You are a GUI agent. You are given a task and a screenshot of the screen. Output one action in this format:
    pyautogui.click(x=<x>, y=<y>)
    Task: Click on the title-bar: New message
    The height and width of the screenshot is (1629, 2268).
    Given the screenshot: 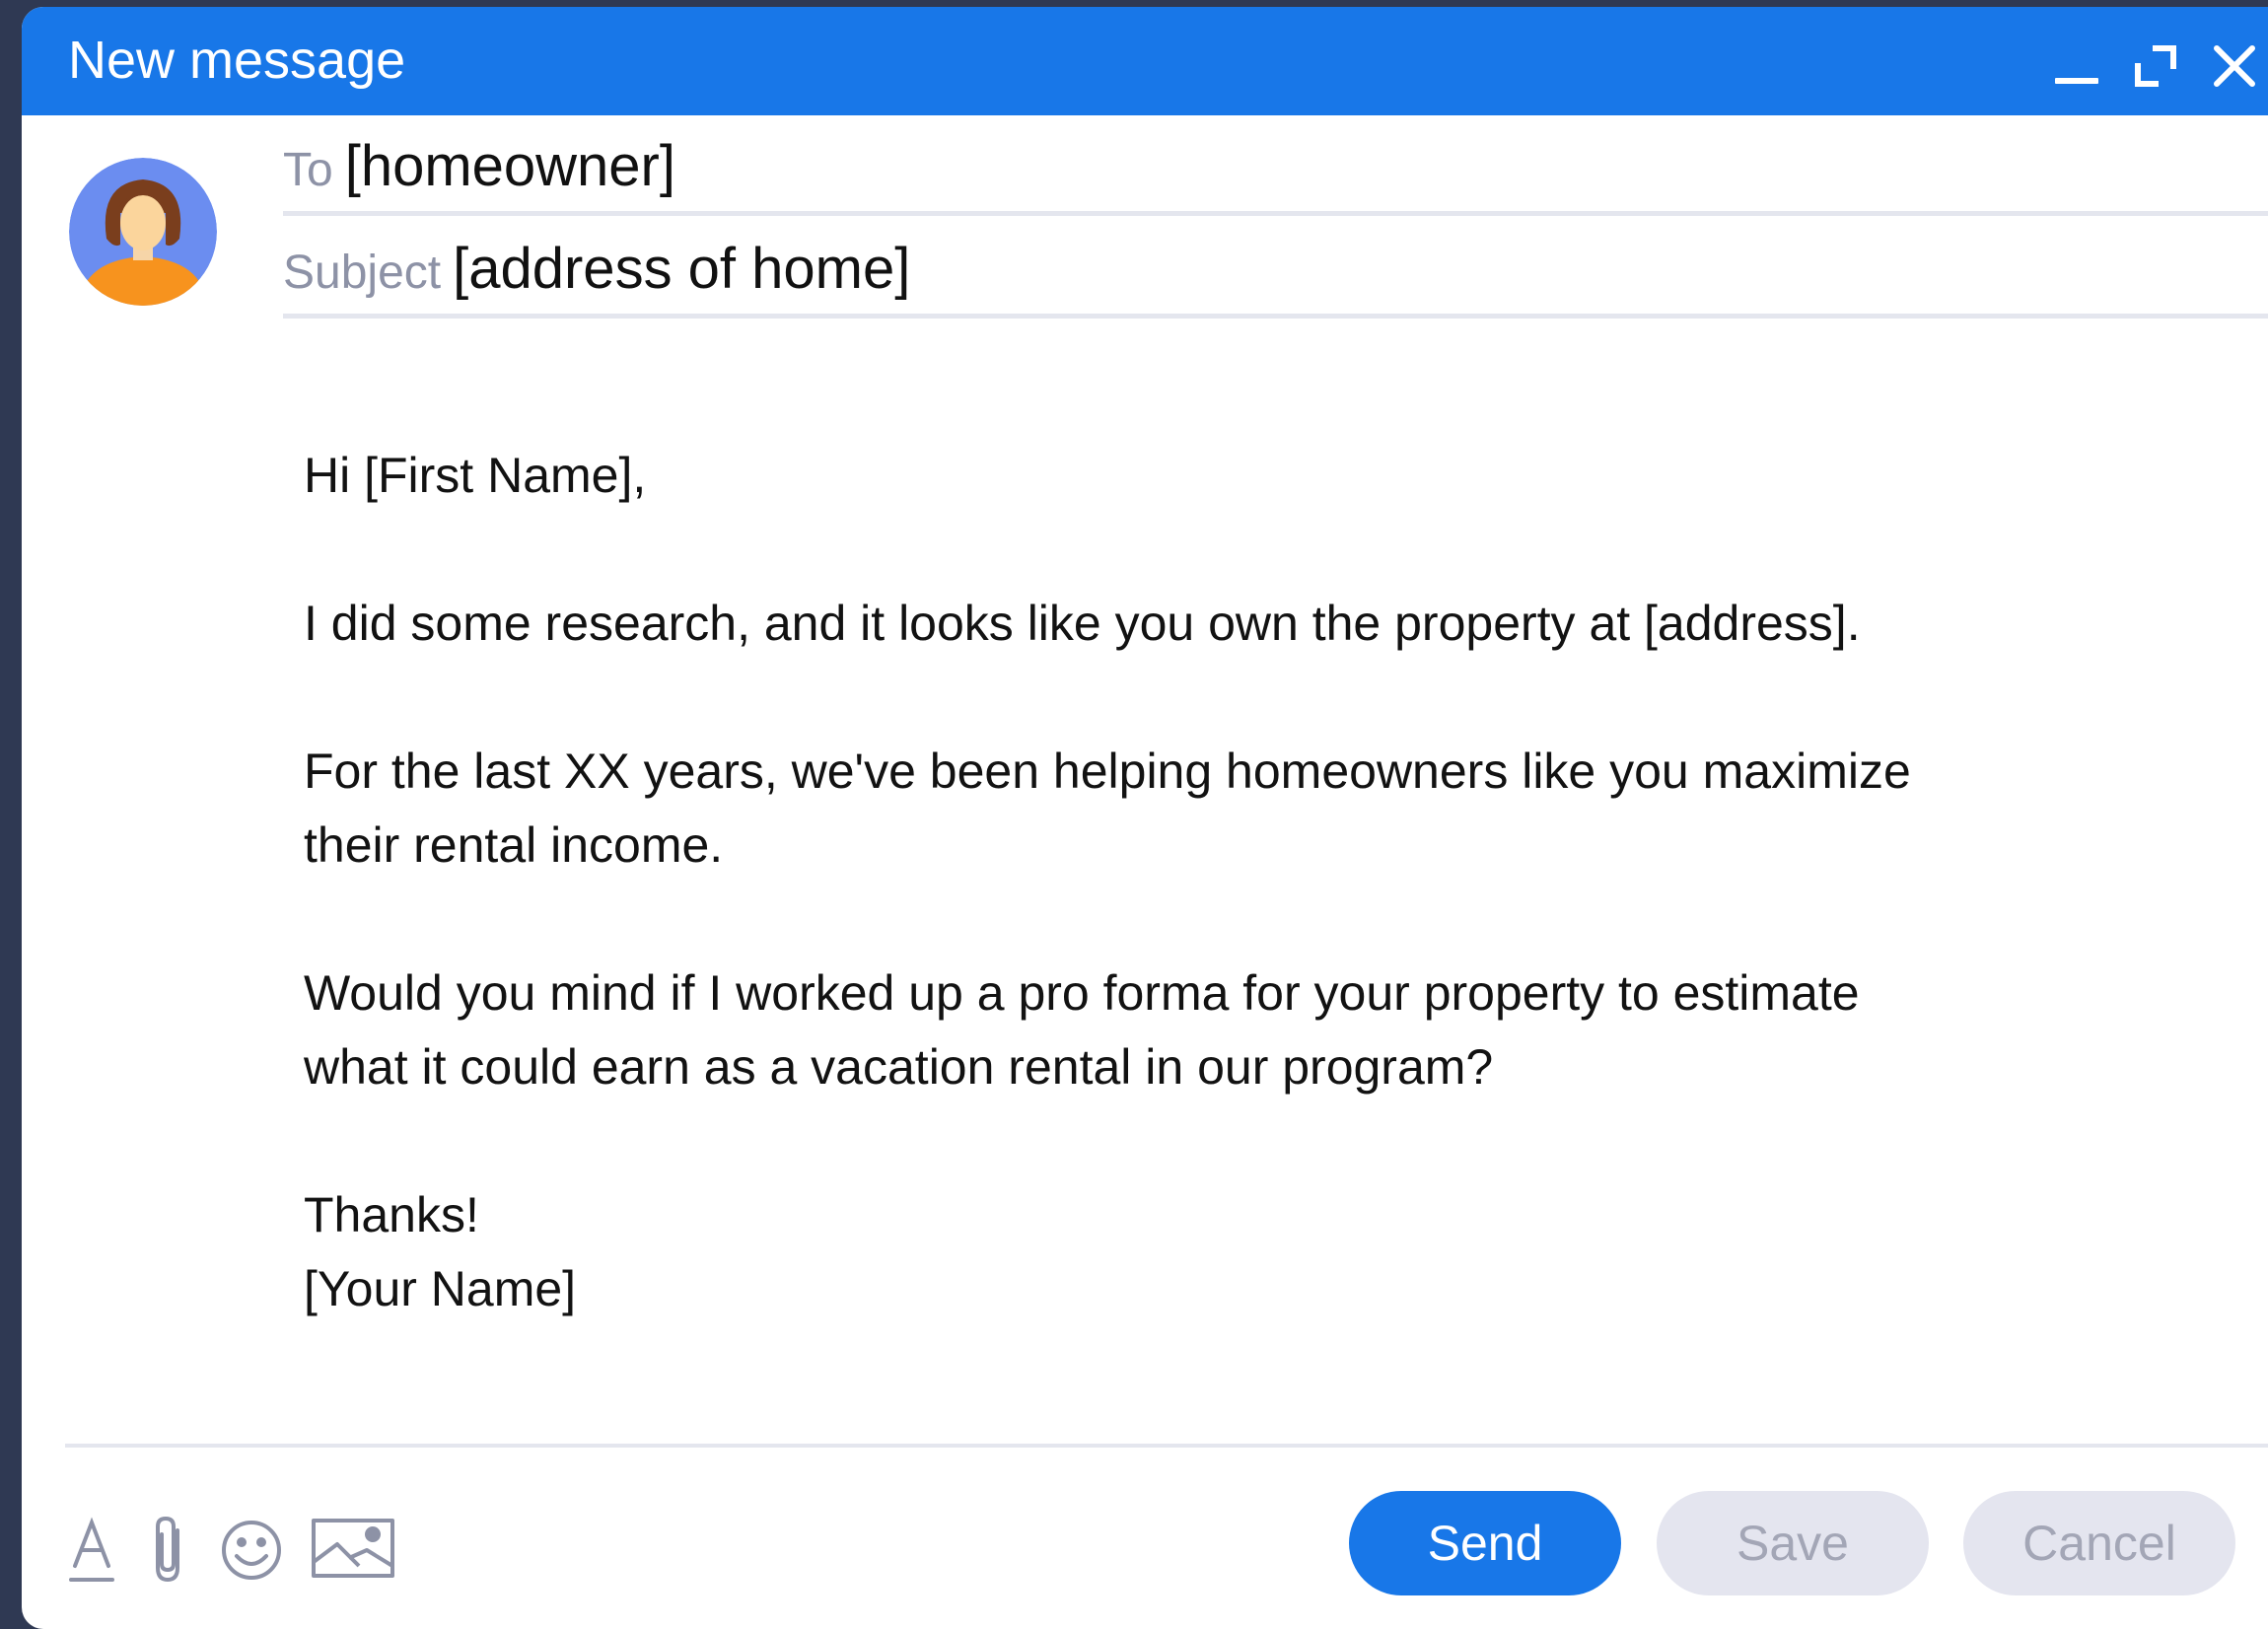 What is the action you would take?
    pyautogui.click(x=1145, y=61)
    